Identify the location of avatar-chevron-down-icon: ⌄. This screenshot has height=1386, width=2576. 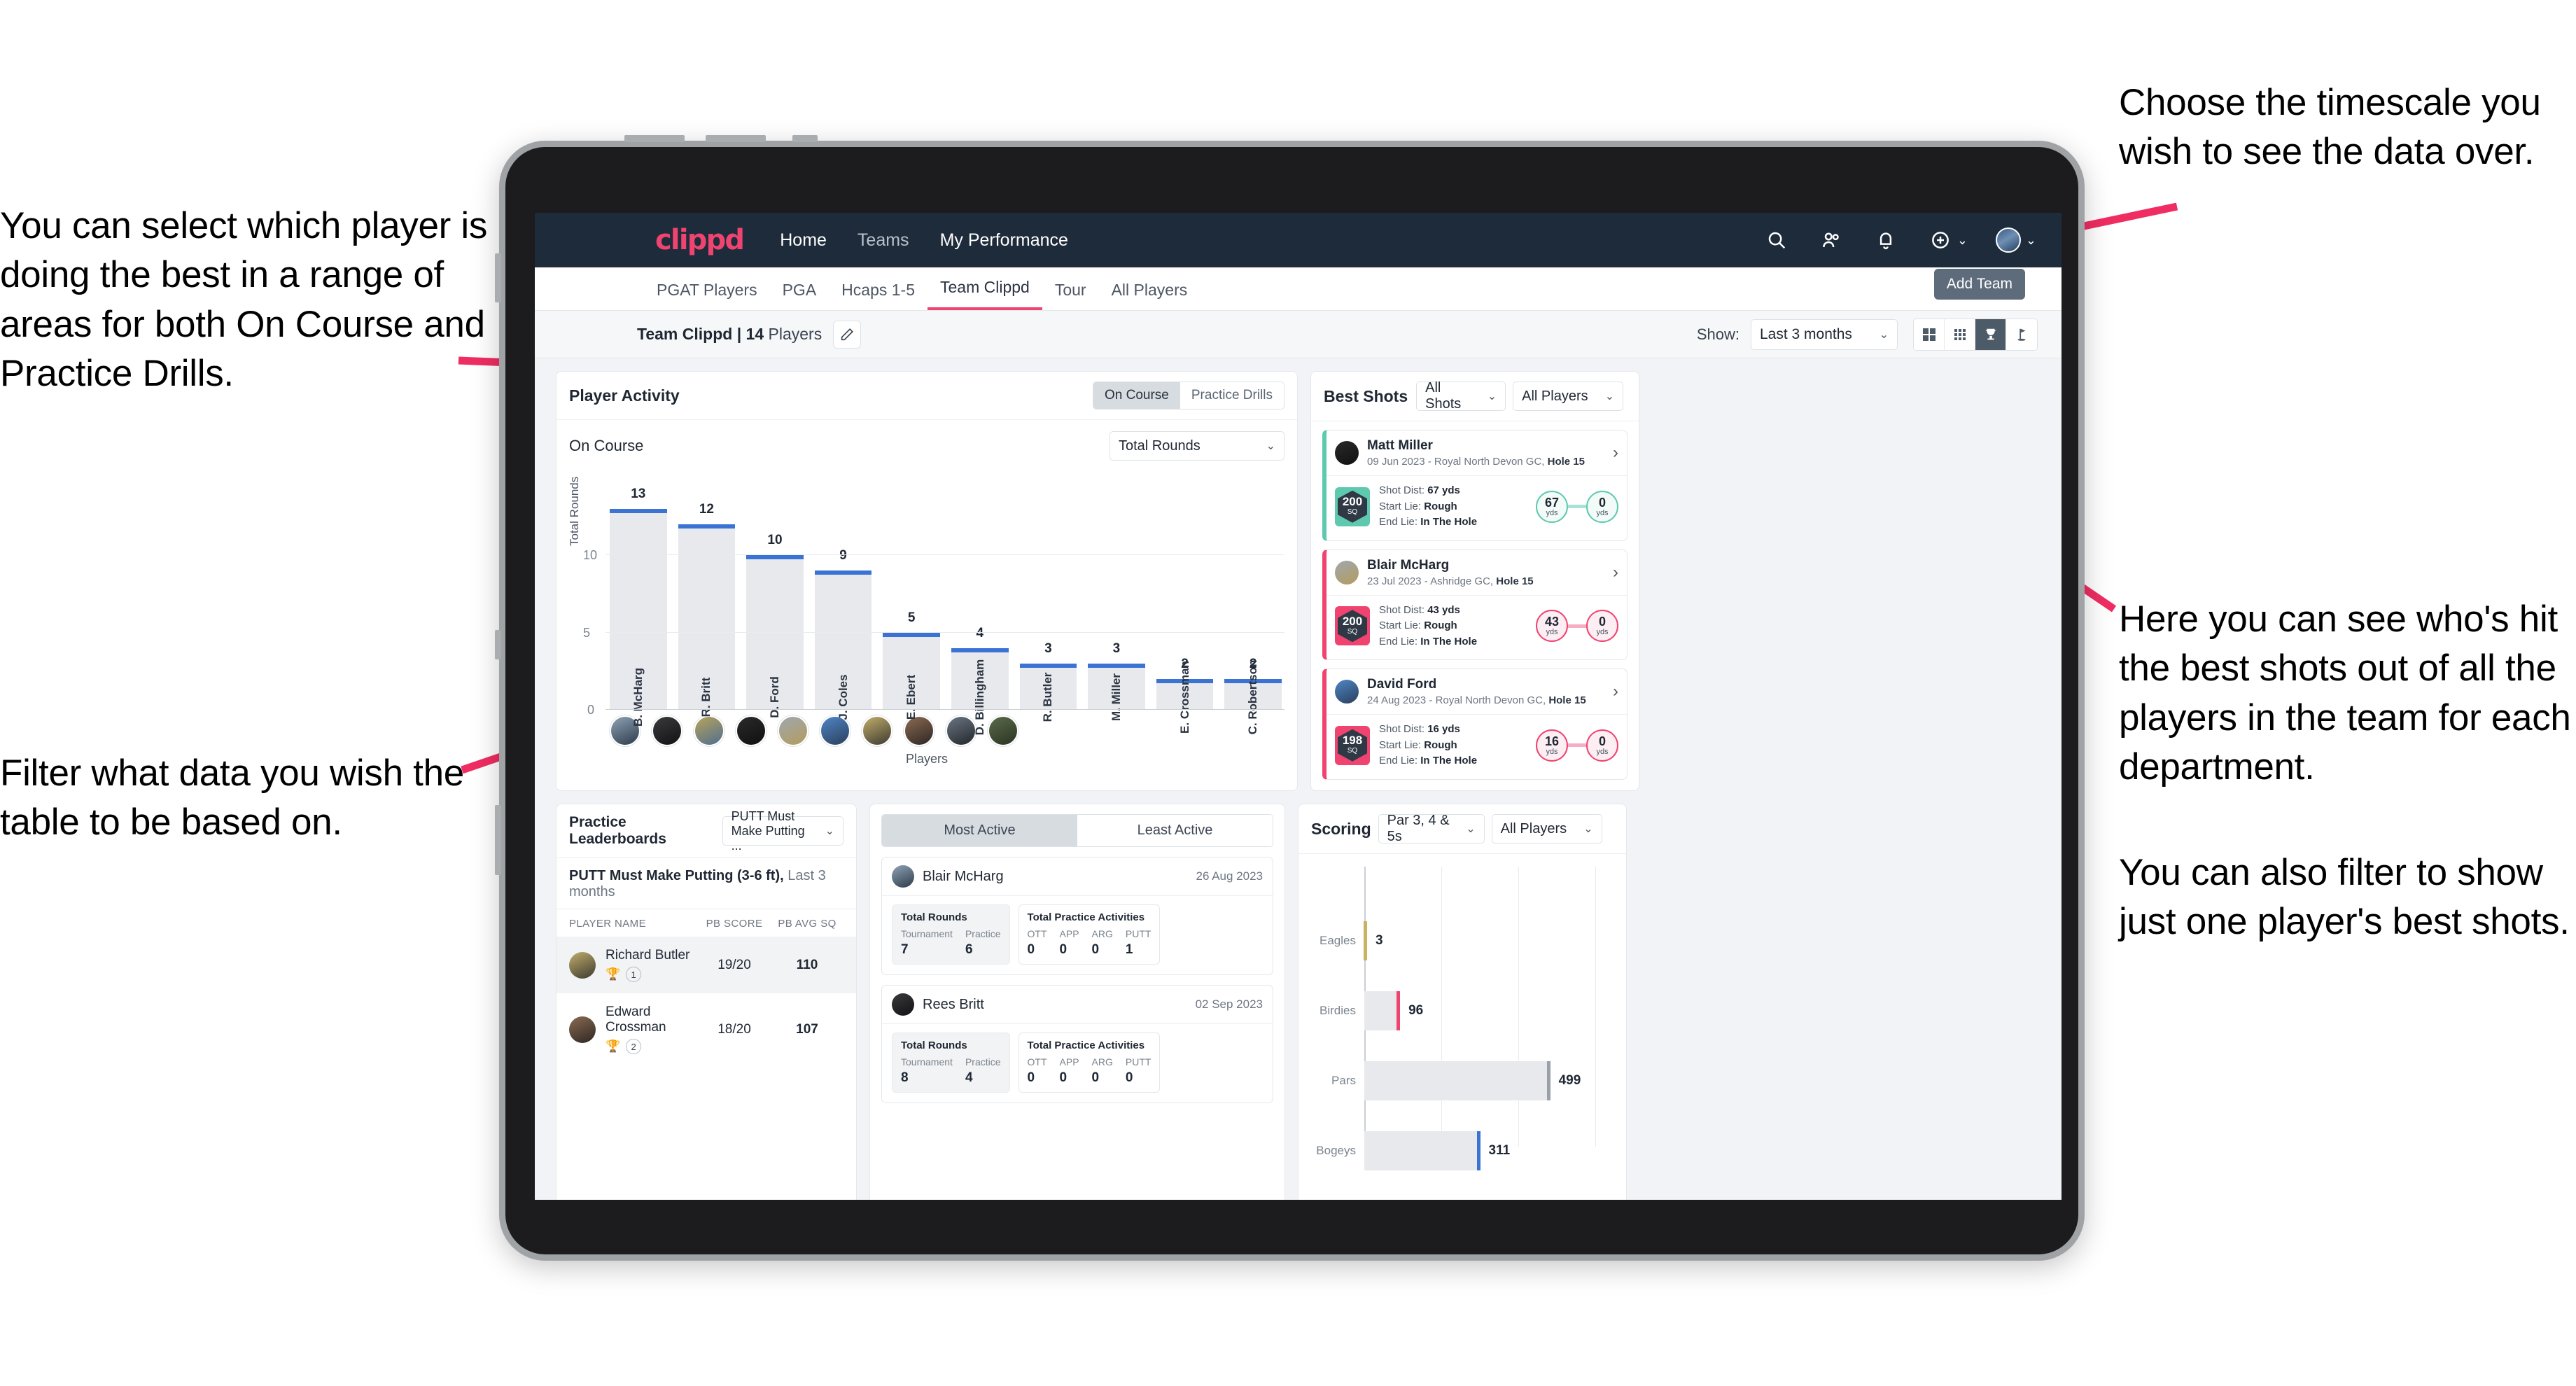
(2031, 240).